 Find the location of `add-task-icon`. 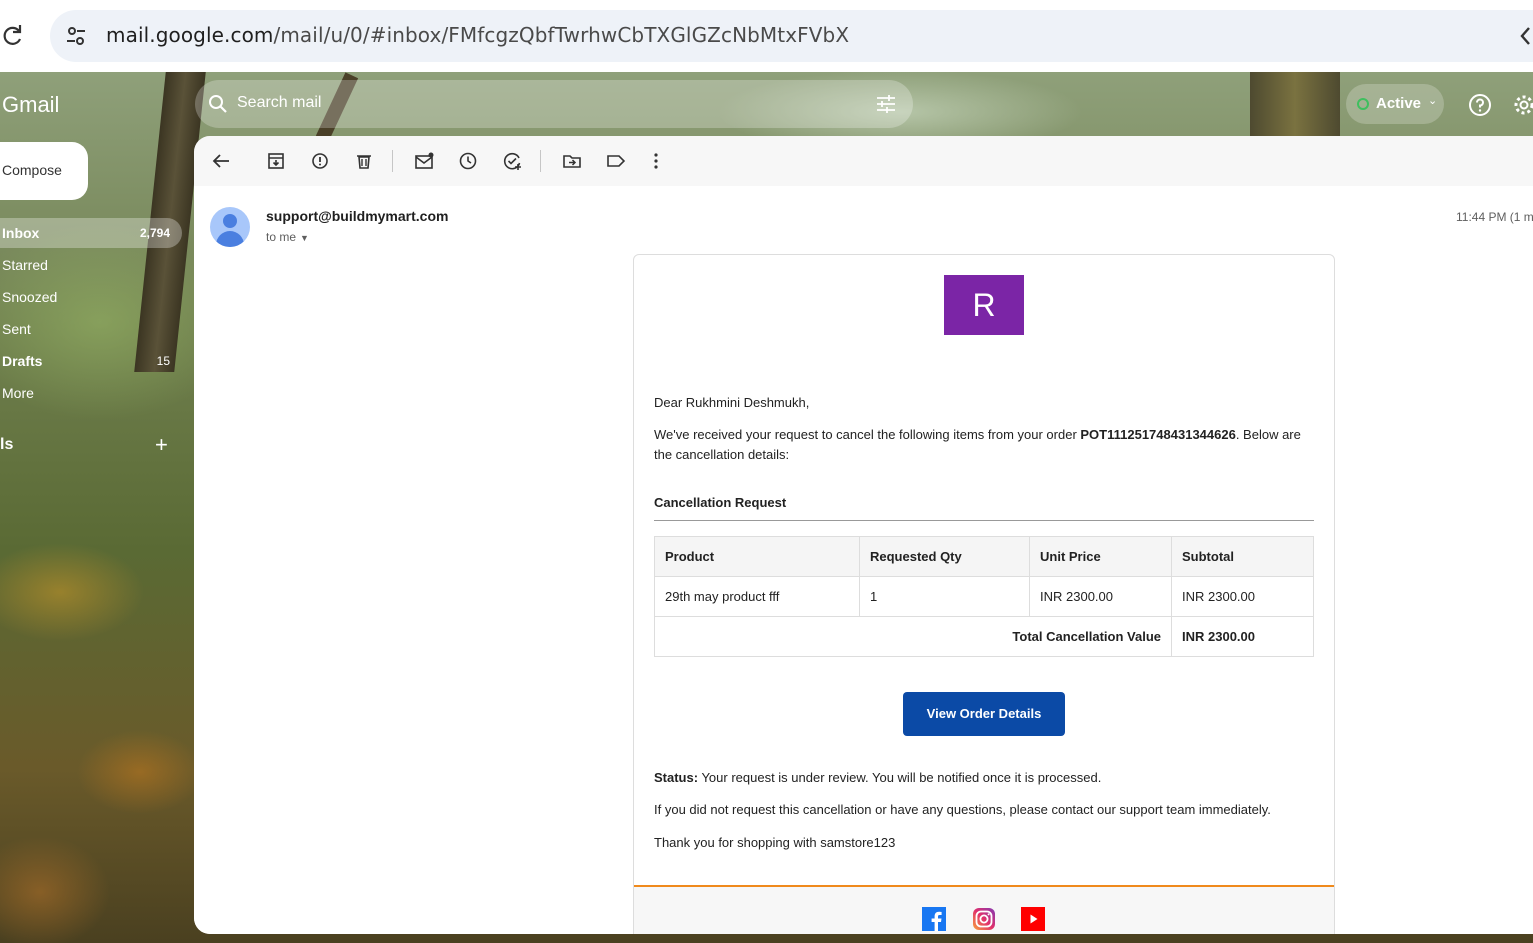

add-task-icon is located at coordinates (512, 161).